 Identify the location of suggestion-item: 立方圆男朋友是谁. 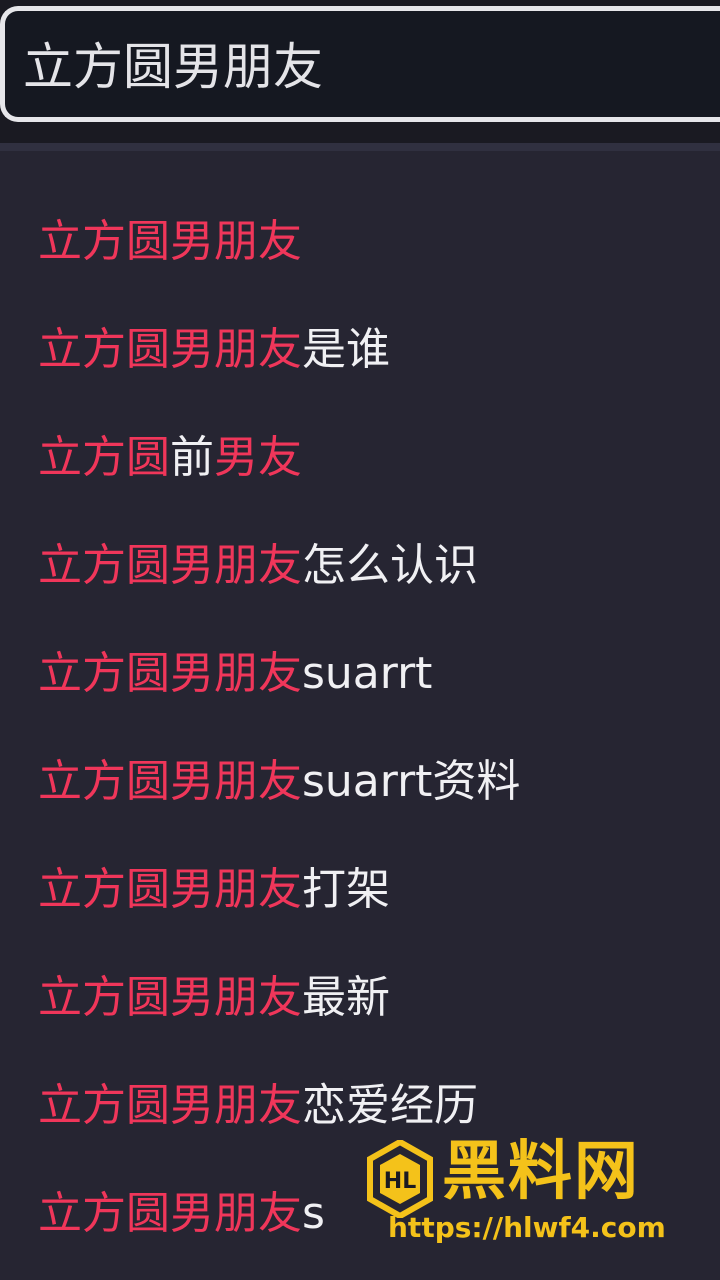
(360, 350).